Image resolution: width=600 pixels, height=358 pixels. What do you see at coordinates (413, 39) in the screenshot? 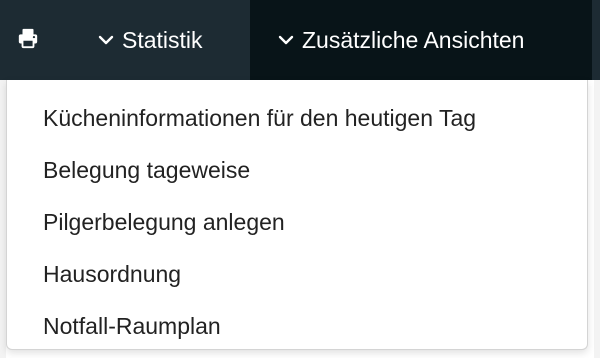
I see `nav-zusaetzliche-ansichten-label: Zusätzliche Ansichten` at bounding box center [413, 39].